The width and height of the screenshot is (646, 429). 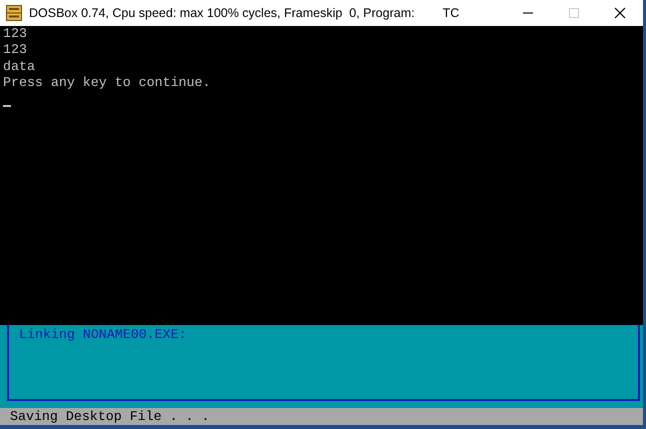 What do you see at coordinates (321, 416) in the screenshot?
I see `status-bar: Saving Desktop File . . .` at bounding box center [321, 416].